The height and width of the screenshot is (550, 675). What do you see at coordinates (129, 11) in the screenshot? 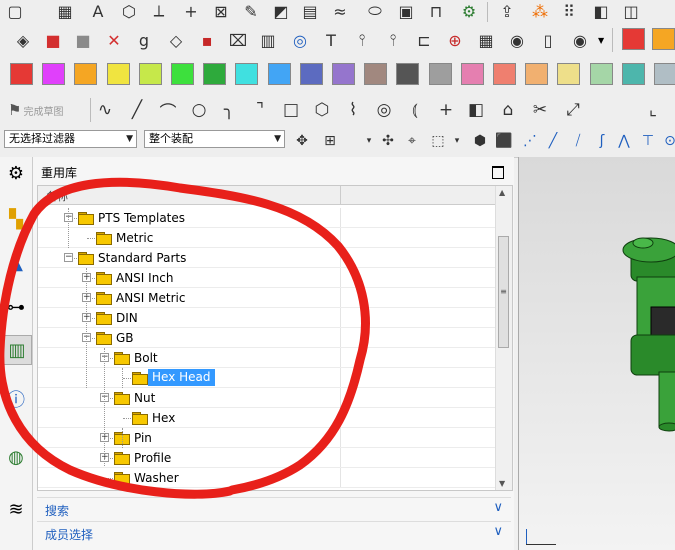
I see `cube-axes-icon: ⬡` at bounding box center [129, 11].